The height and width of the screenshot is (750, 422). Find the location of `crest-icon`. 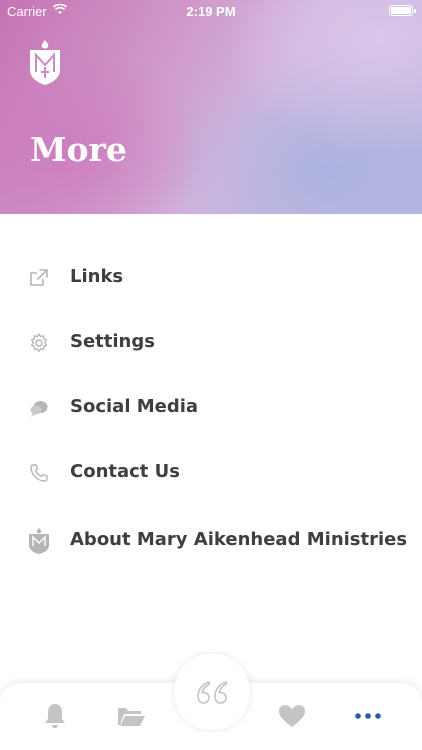

crest-icon is located at coordinates (39, 541).